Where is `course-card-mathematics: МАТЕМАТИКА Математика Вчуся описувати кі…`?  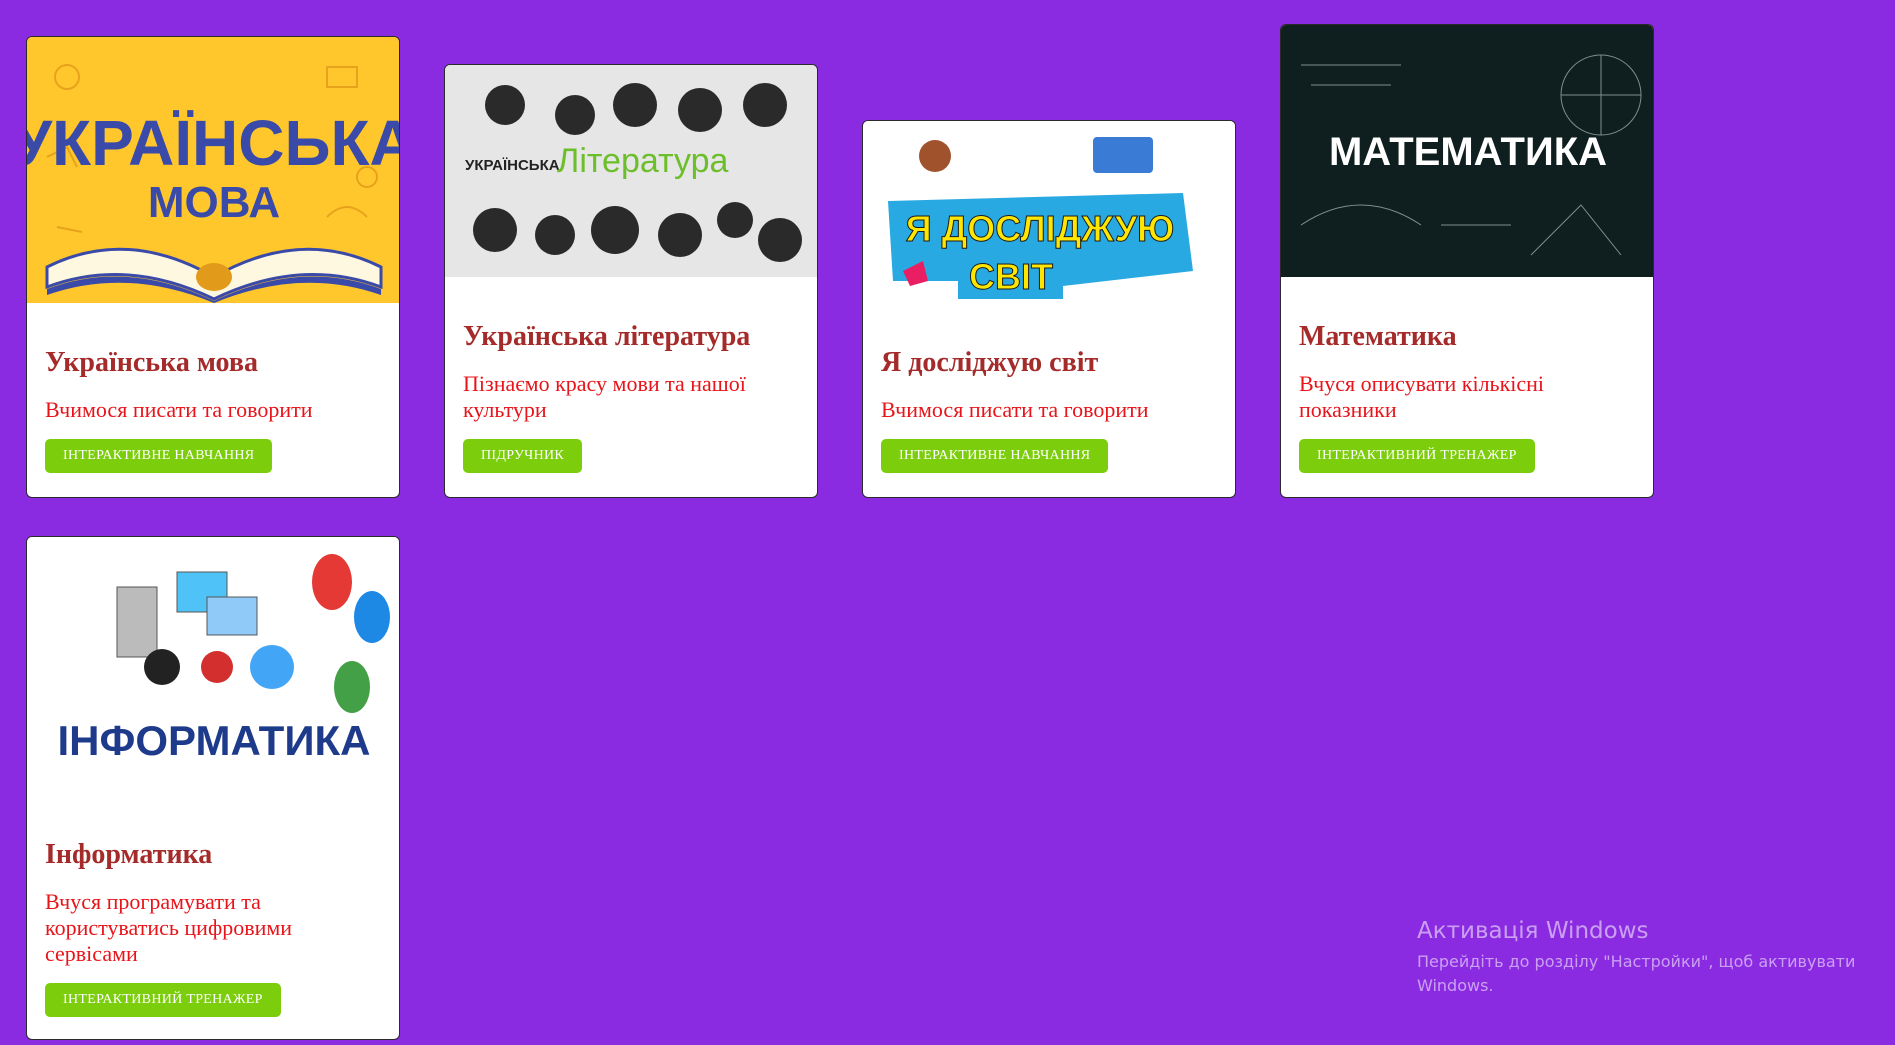
course-card-mathematics: МАТЕМАТИКА Математика Вчуся описувати кі… is located at coordinates (1467, 261).